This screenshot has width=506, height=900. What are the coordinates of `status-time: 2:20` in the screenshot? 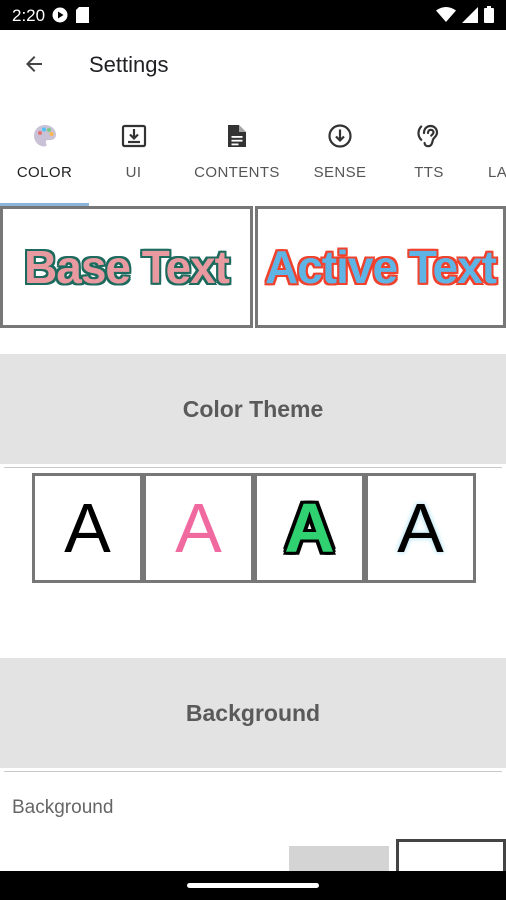 It's located at (29, 15).